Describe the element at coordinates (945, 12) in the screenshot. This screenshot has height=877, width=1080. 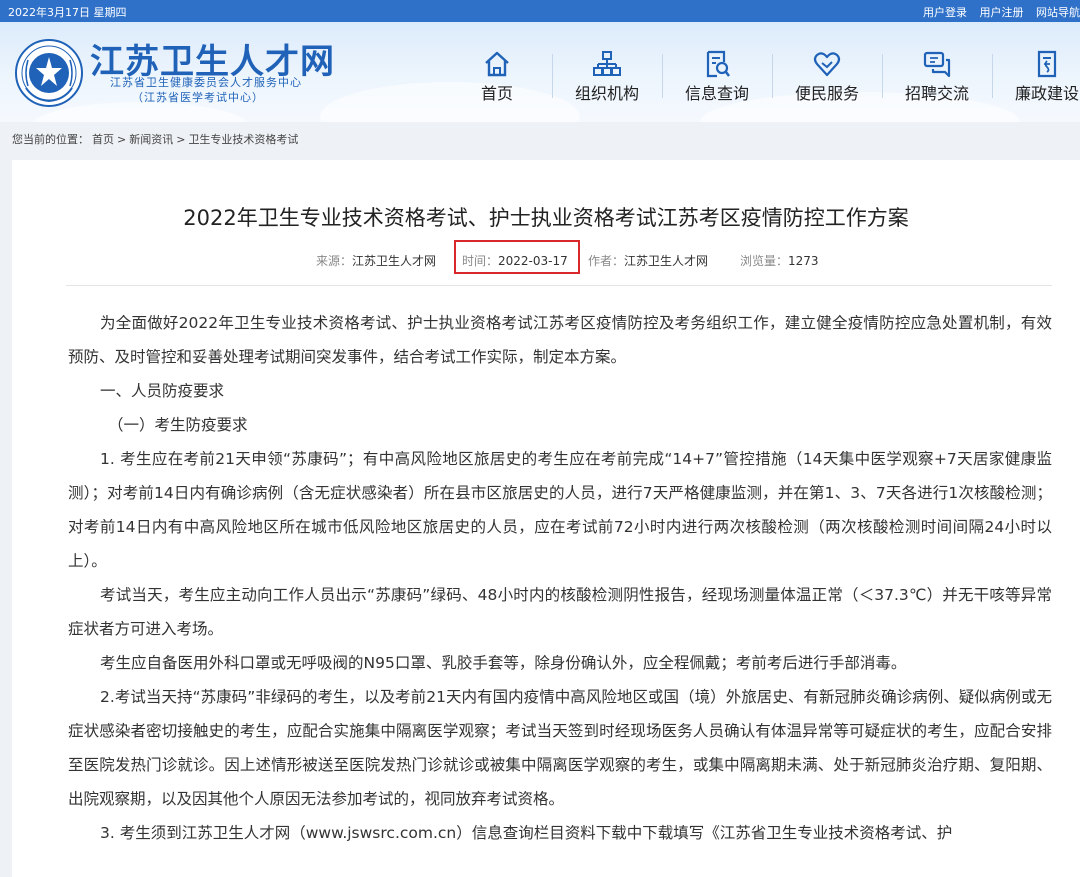
I see `login-link: 用户登录` at that location.